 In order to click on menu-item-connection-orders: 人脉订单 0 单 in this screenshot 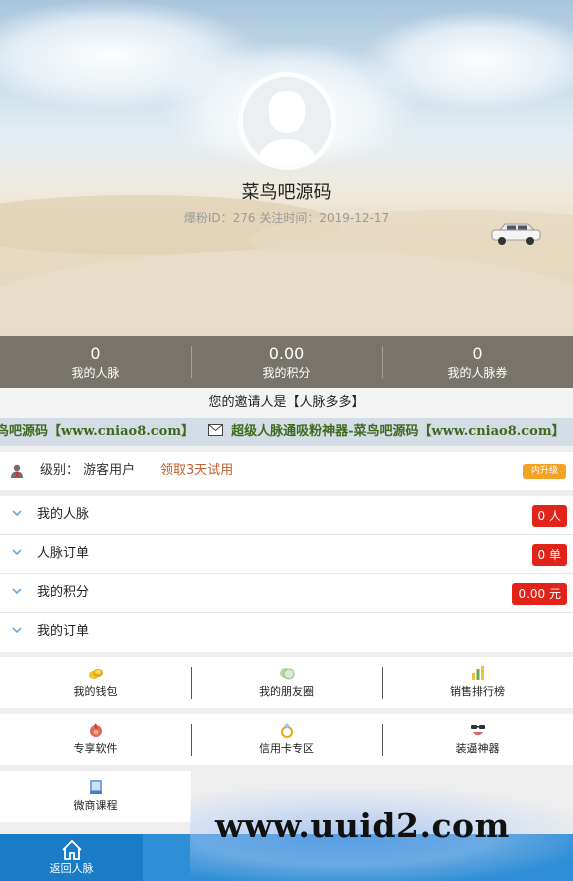, I will do `click(286, 554)`.